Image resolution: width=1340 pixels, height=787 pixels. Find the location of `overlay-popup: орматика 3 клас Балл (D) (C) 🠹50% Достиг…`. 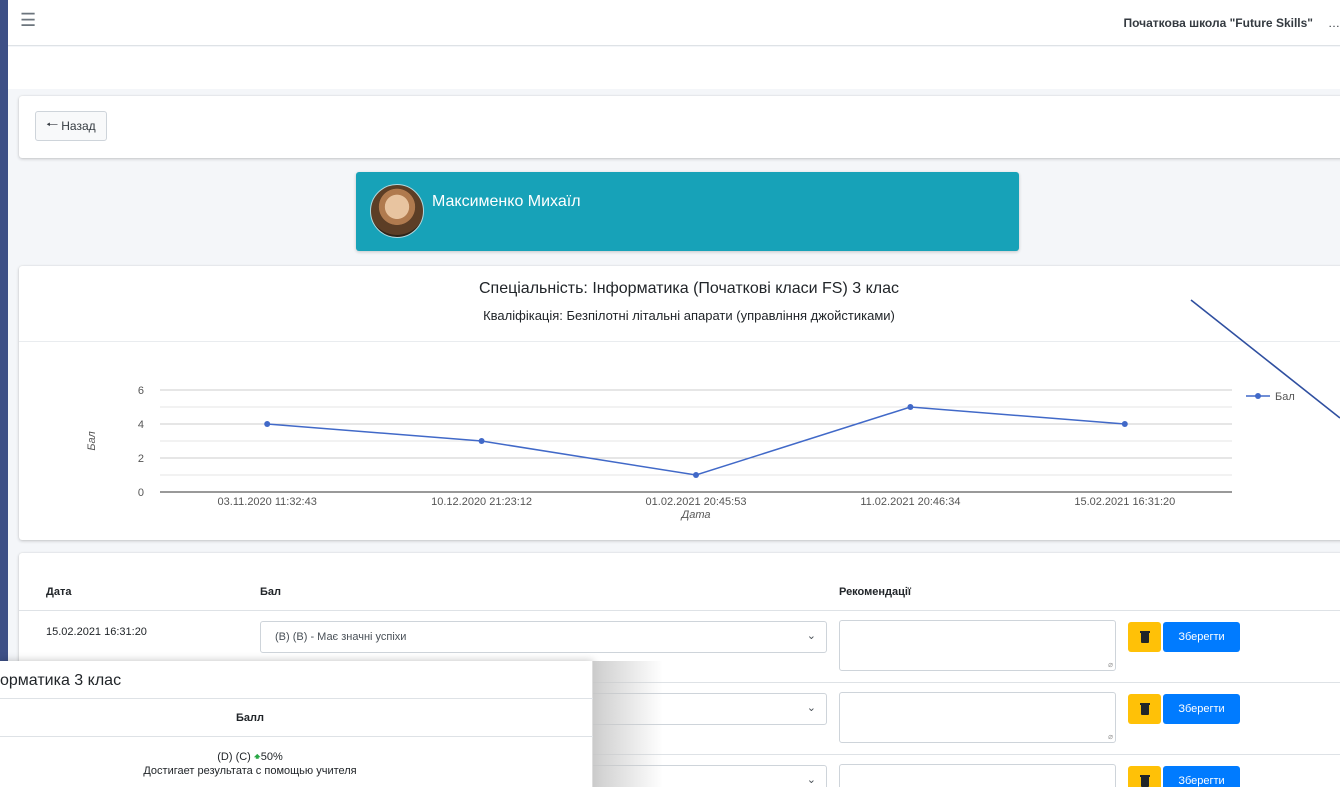

overlay-popup: орматика 3 клас Балл (D) (C) 🠹50% Достиг… is located at coordinates (296, 724).